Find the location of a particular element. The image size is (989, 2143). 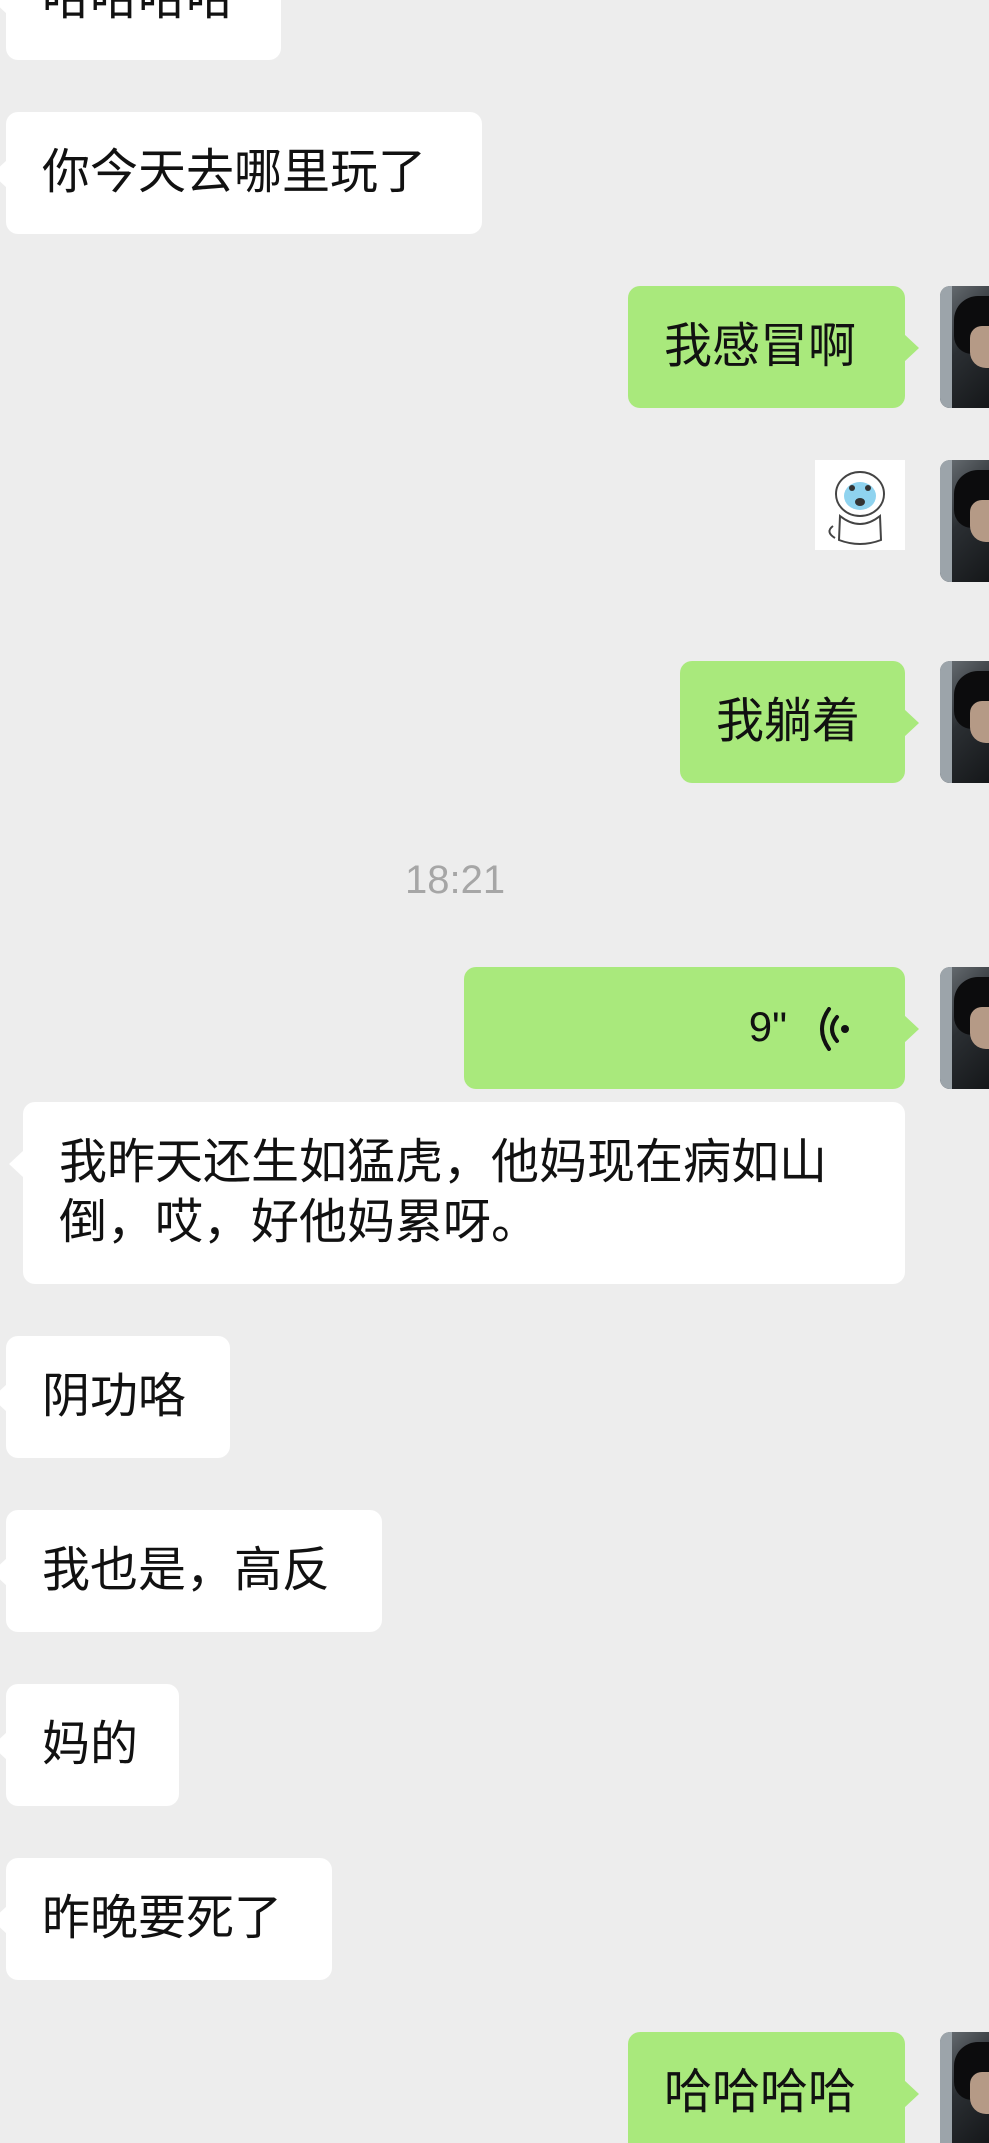

incoming-message: 你今天去哪里玩了 is located at coordinates (241, 173).